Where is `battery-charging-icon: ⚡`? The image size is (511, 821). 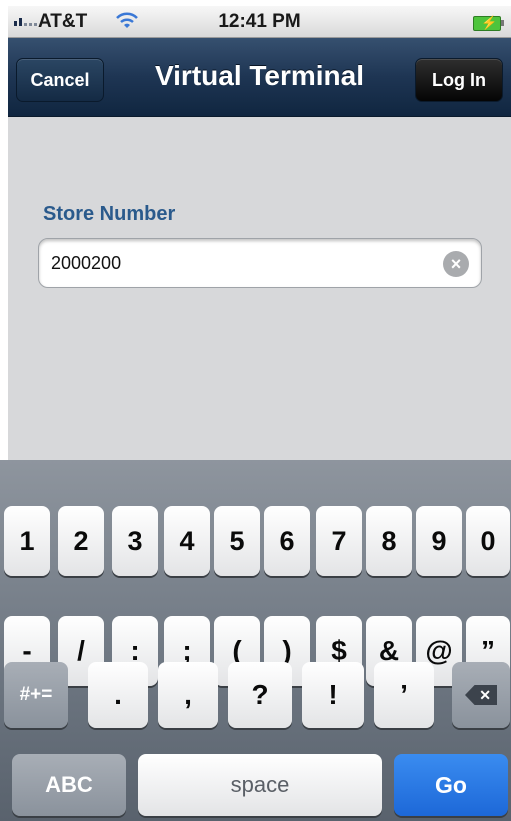
battery-charging-icon: ⚡ is located at coordinates (488, 23).